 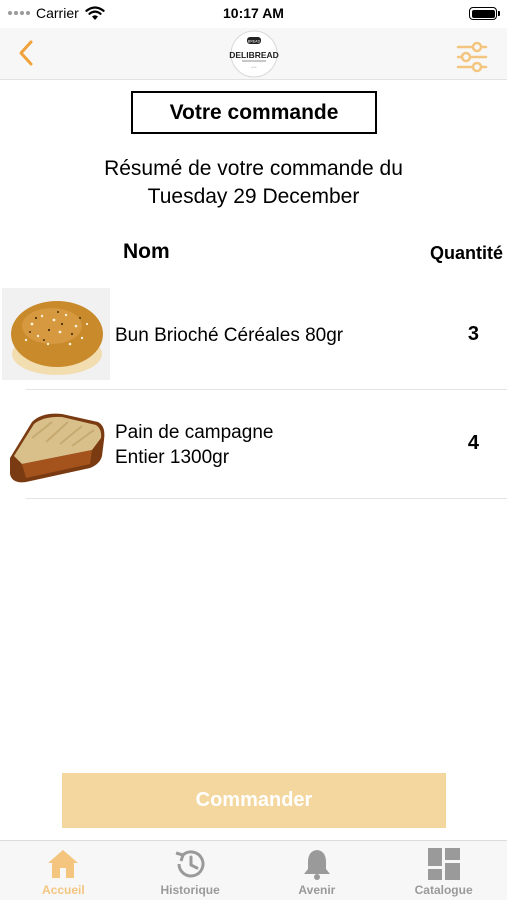 What do you see at coordinates (57, 448) in the screenshot?
I see `bread-loaf-product-image` at bounding box center [57, 448].